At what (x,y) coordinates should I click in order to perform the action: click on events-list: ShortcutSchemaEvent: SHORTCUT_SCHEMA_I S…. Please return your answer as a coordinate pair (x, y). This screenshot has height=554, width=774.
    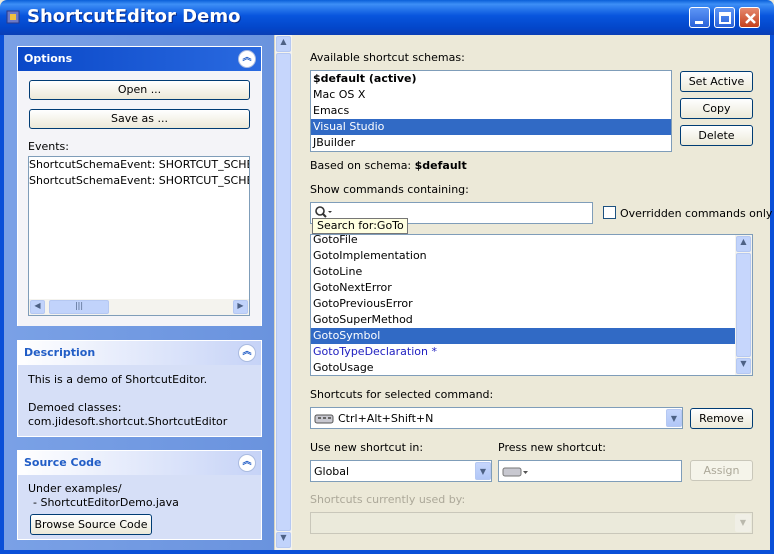
    Looking at the image, I should click on (139, 236).